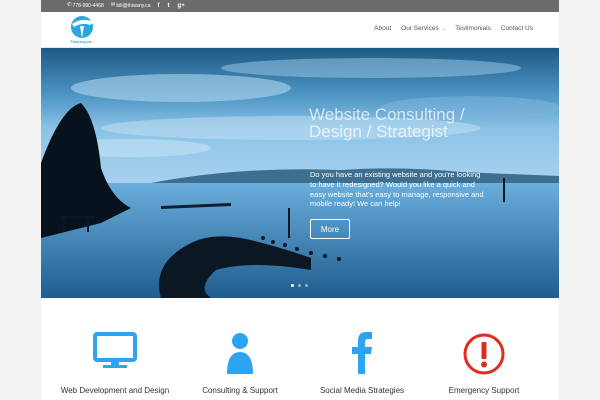 This screenshot has width=600, height=400. I want to click on service-label: Consulting & Support, so click(240, 390).